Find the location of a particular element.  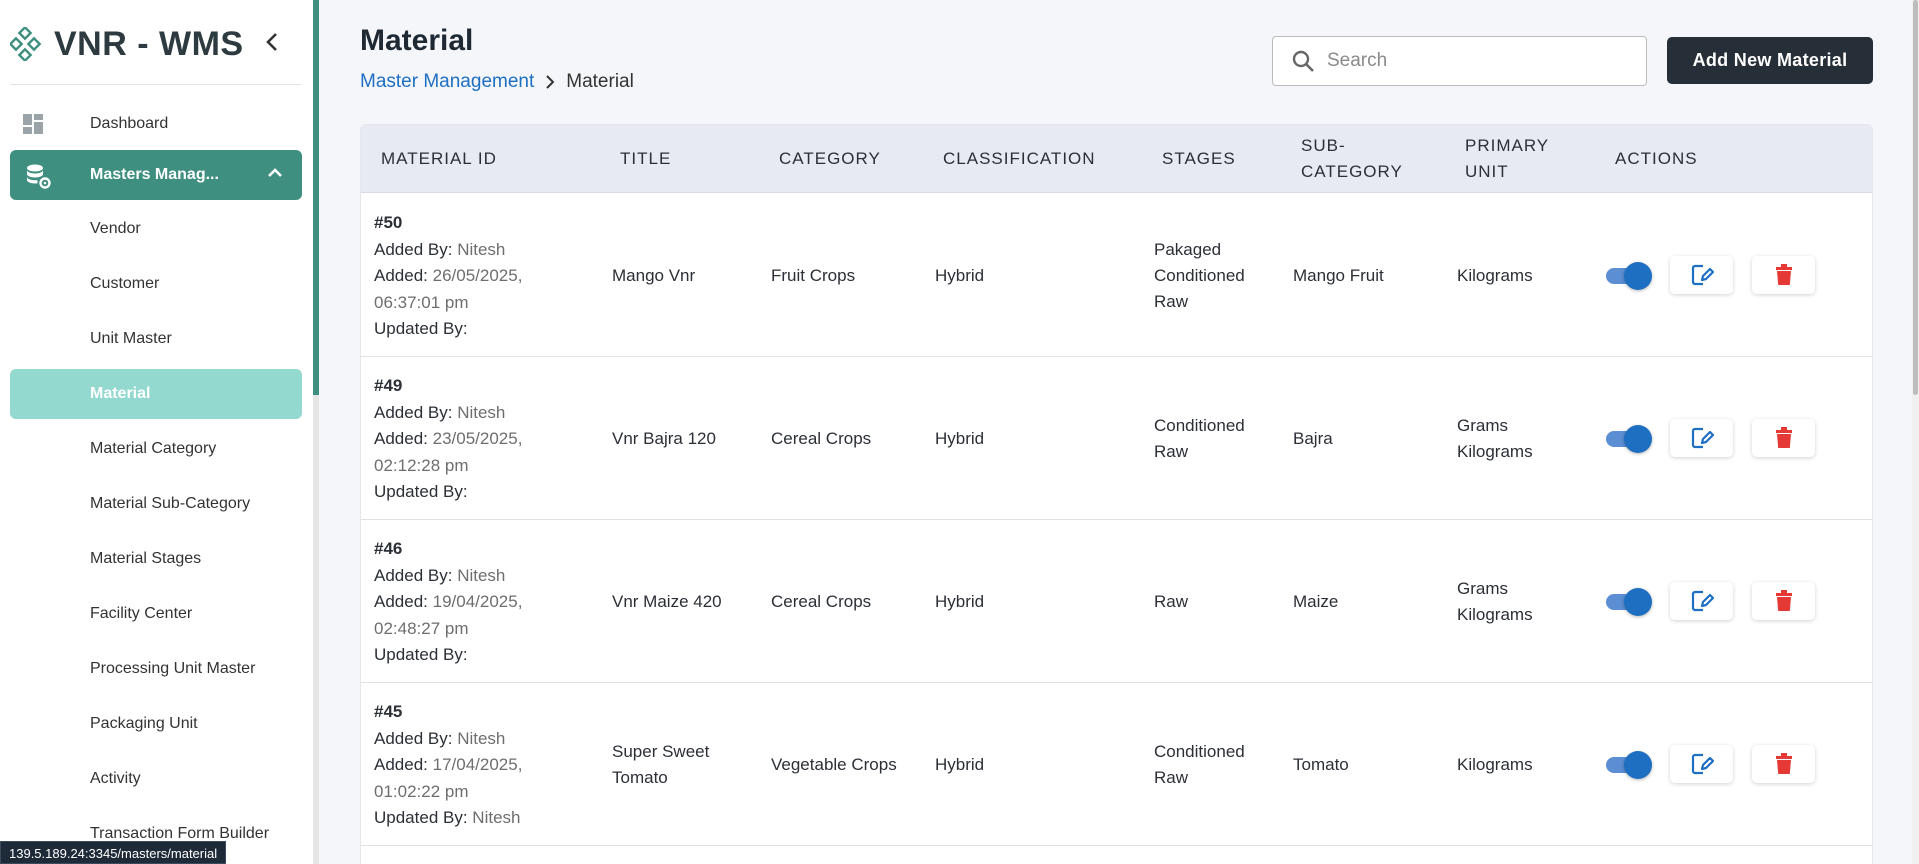

updated-by-value: Nitesh is located at coordinates (496, 817).